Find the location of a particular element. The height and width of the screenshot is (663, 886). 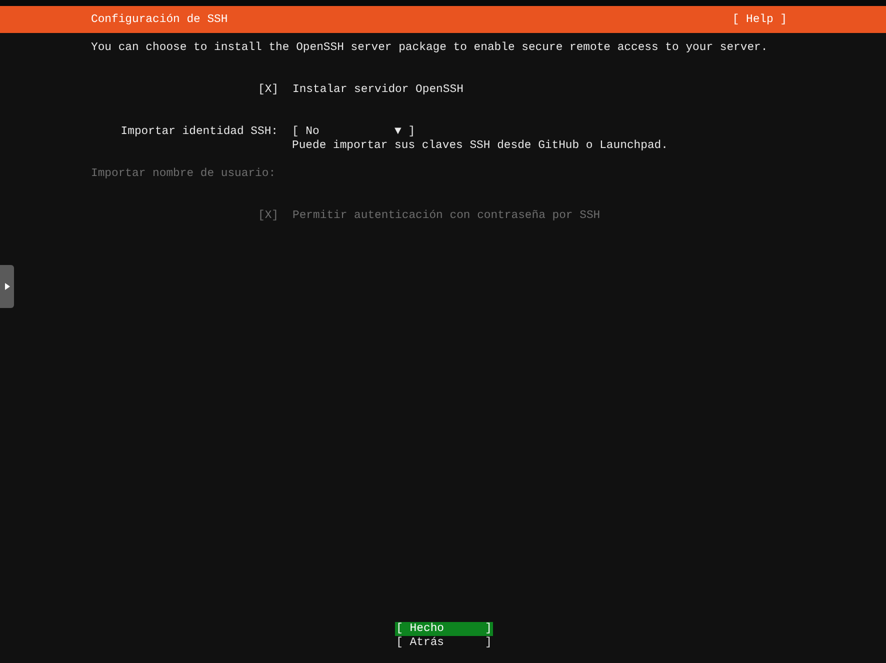

footer-button: [ Atrás ] is located at coordinates (444, 643).